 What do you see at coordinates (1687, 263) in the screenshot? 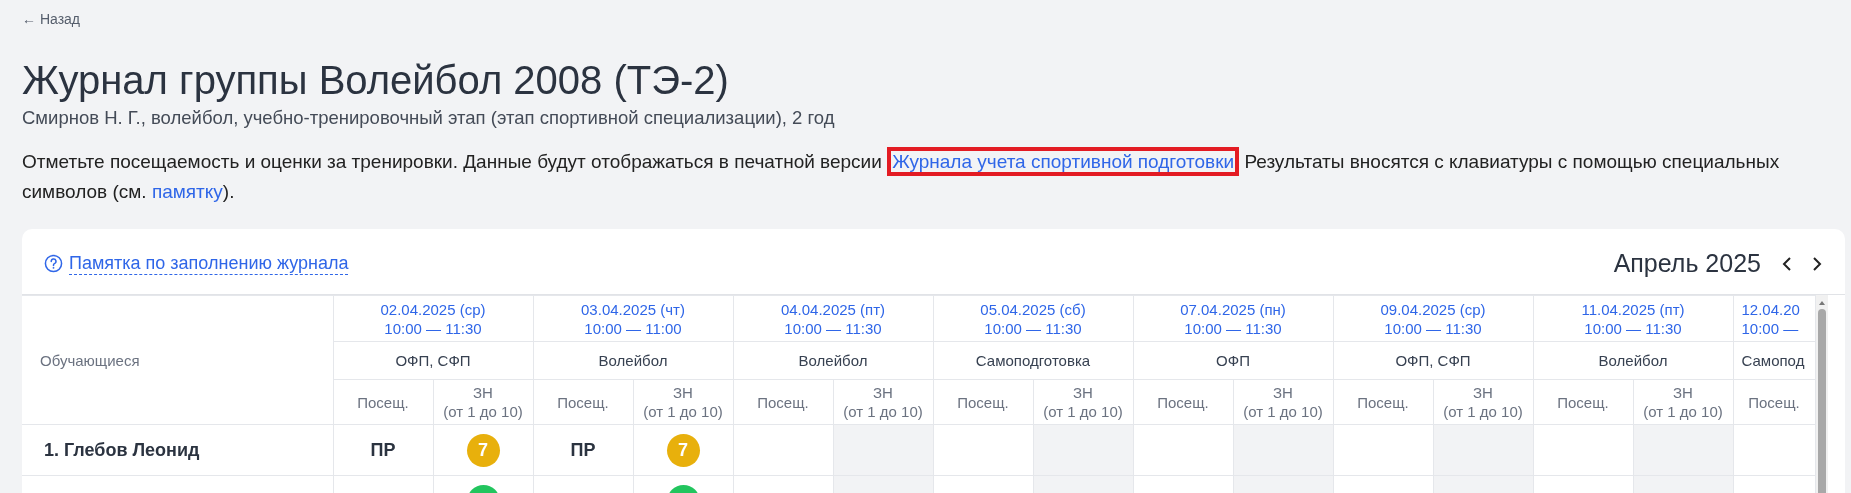
I see `month-label: Апрель 2025` at bounding box center [1687, 263].